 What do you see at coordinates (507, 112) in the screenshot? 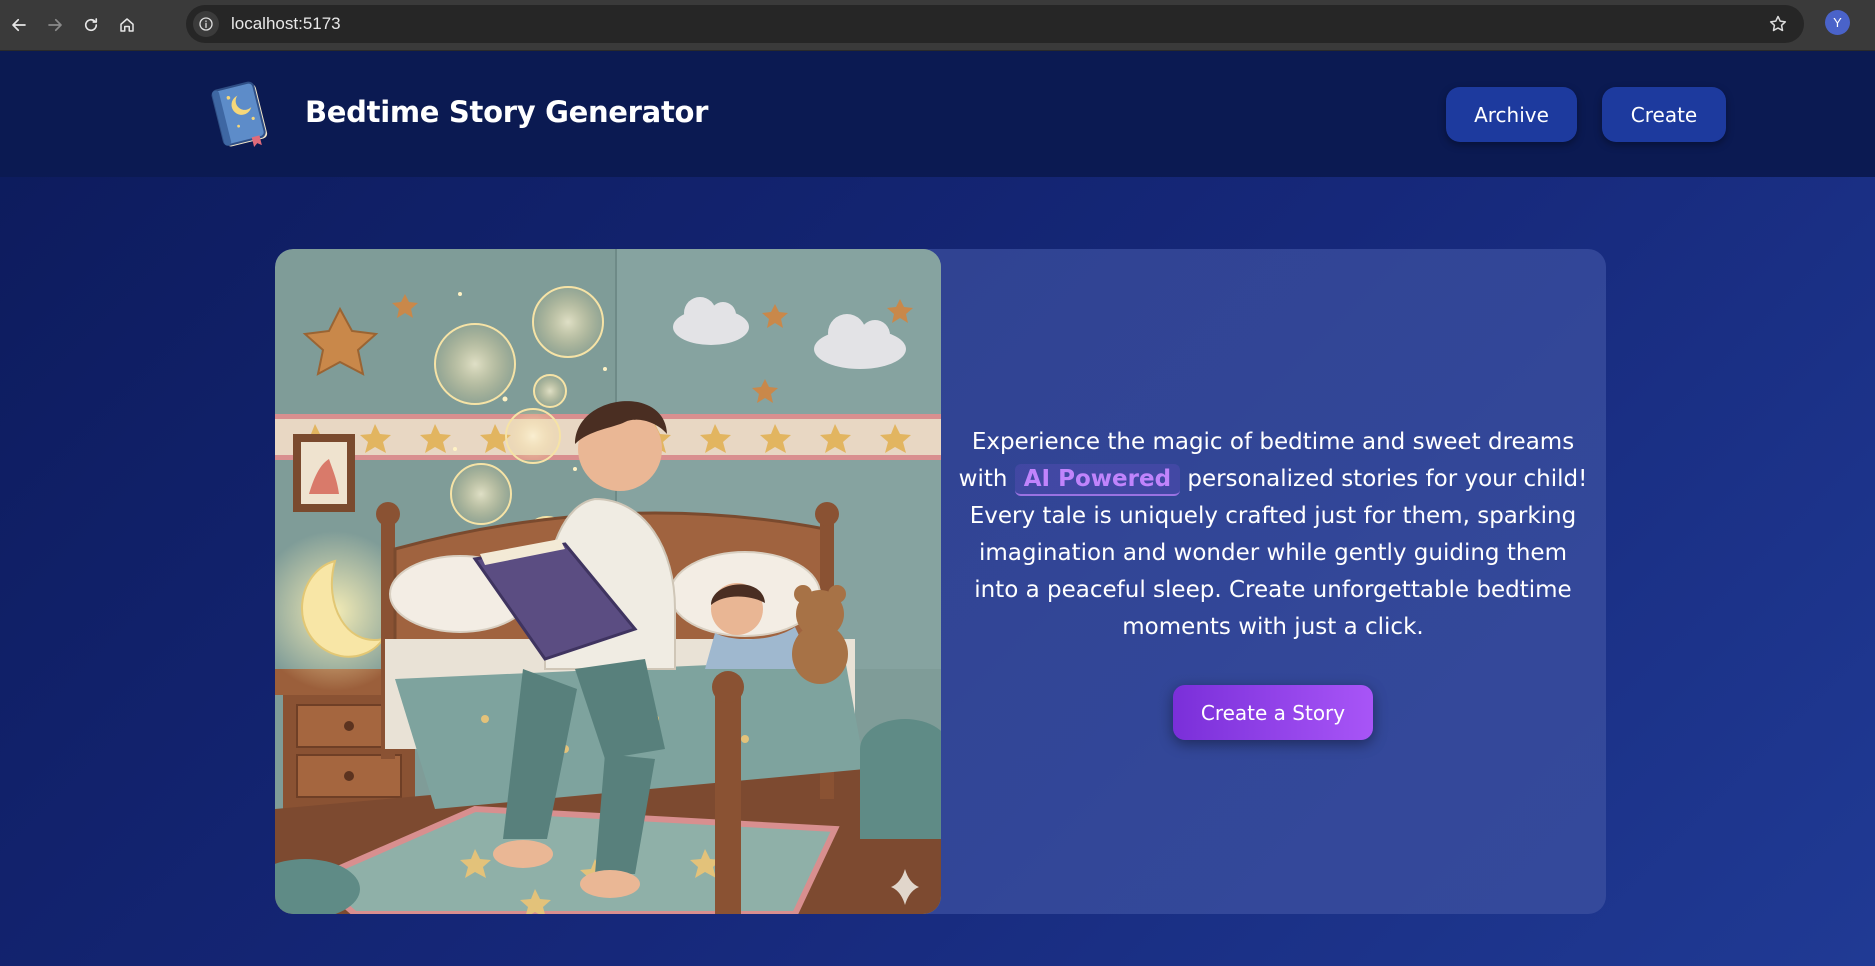
I see `site-title: Bedtime Story Generator` at bounding box center [507, 112].